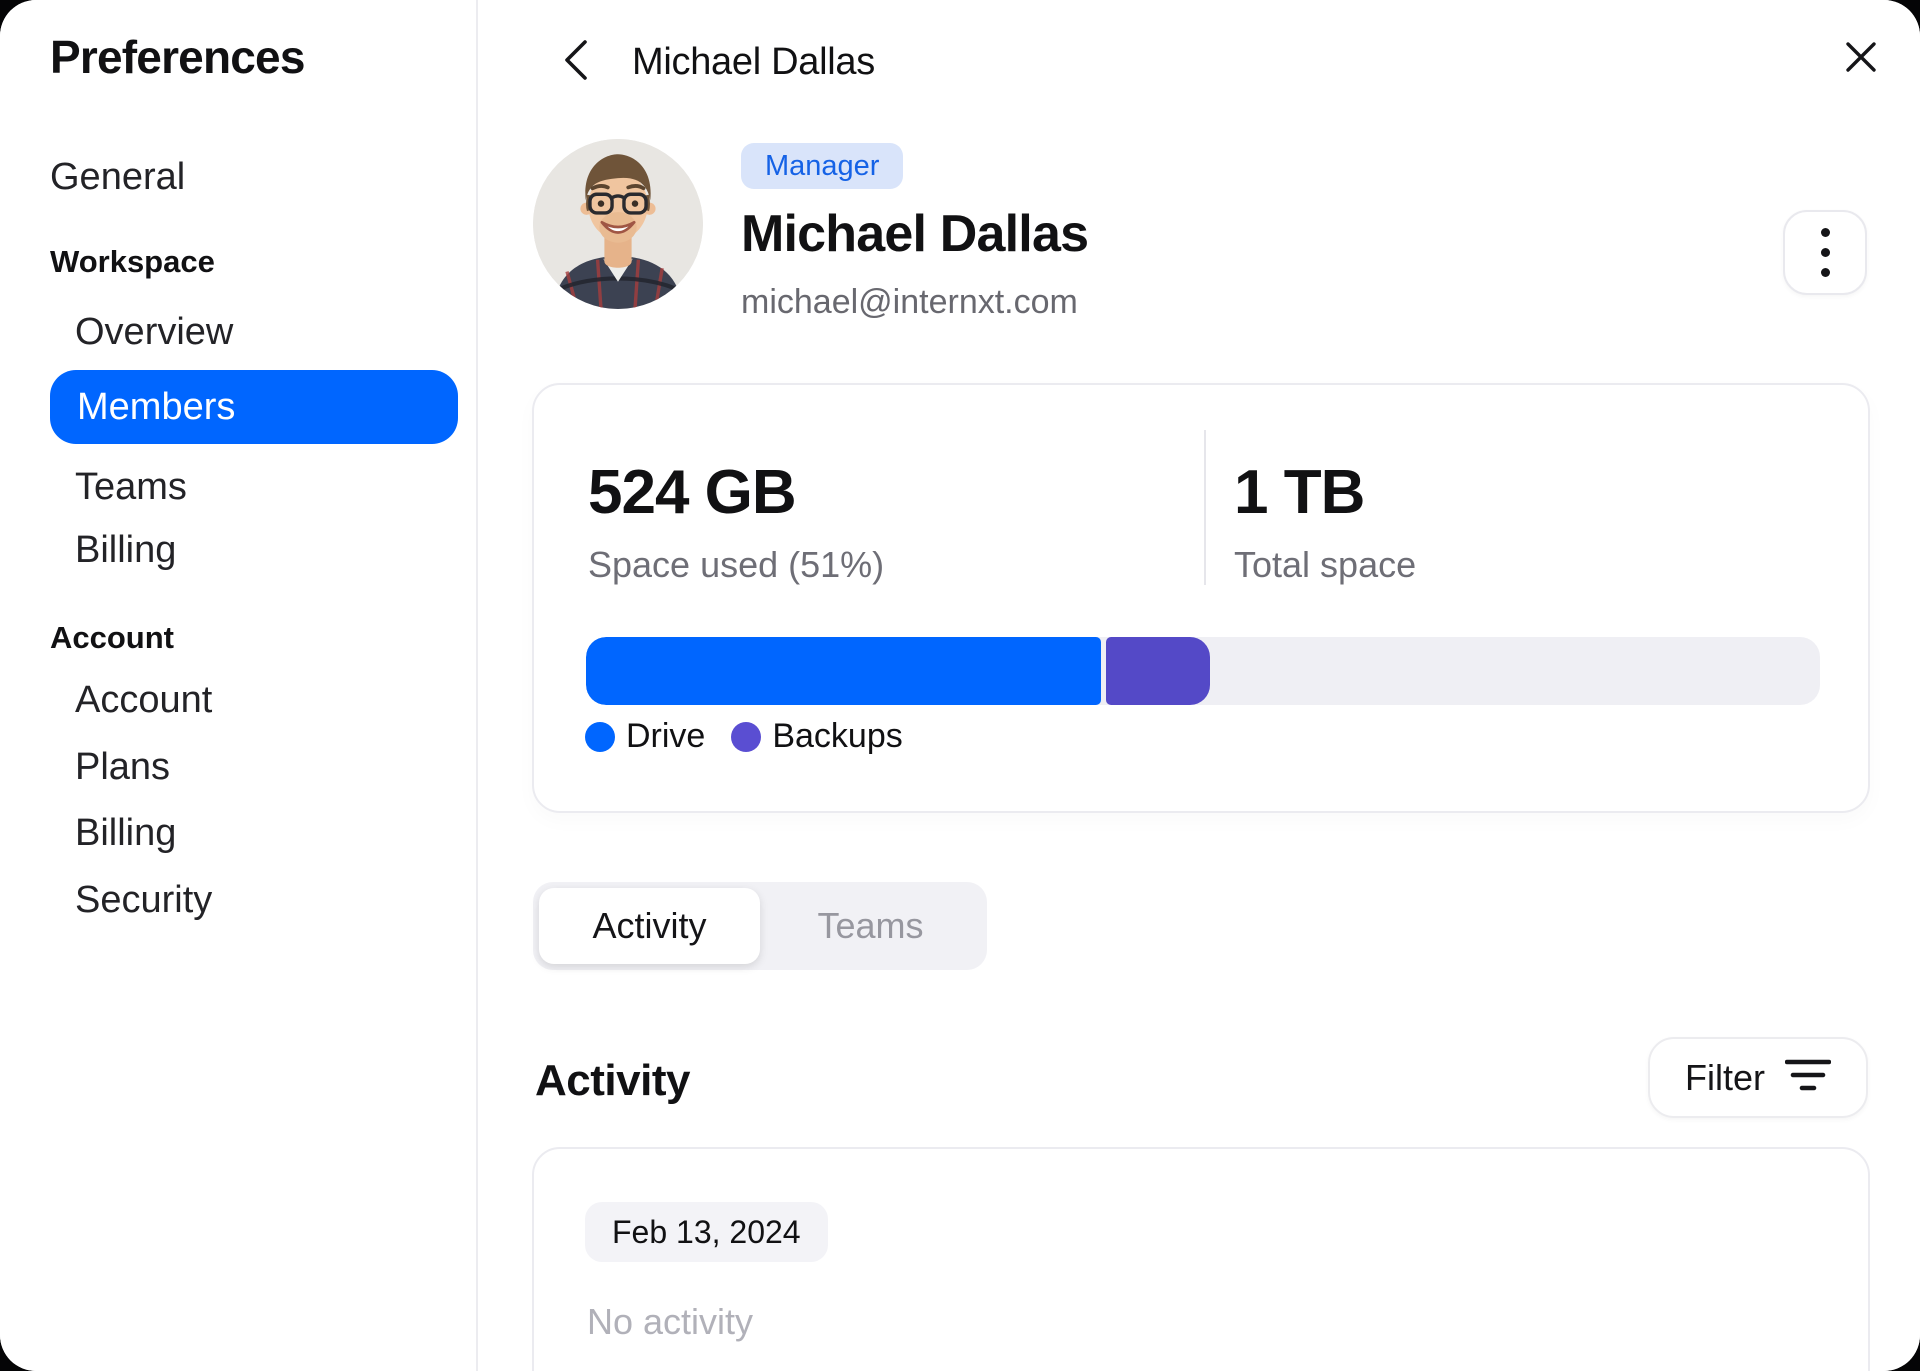 The height and width of the screenshot is (1371, 1920). Describe the element at coordinates (254, 407) in the screenshot. I see `sidebar-item-members: Members` at that location.